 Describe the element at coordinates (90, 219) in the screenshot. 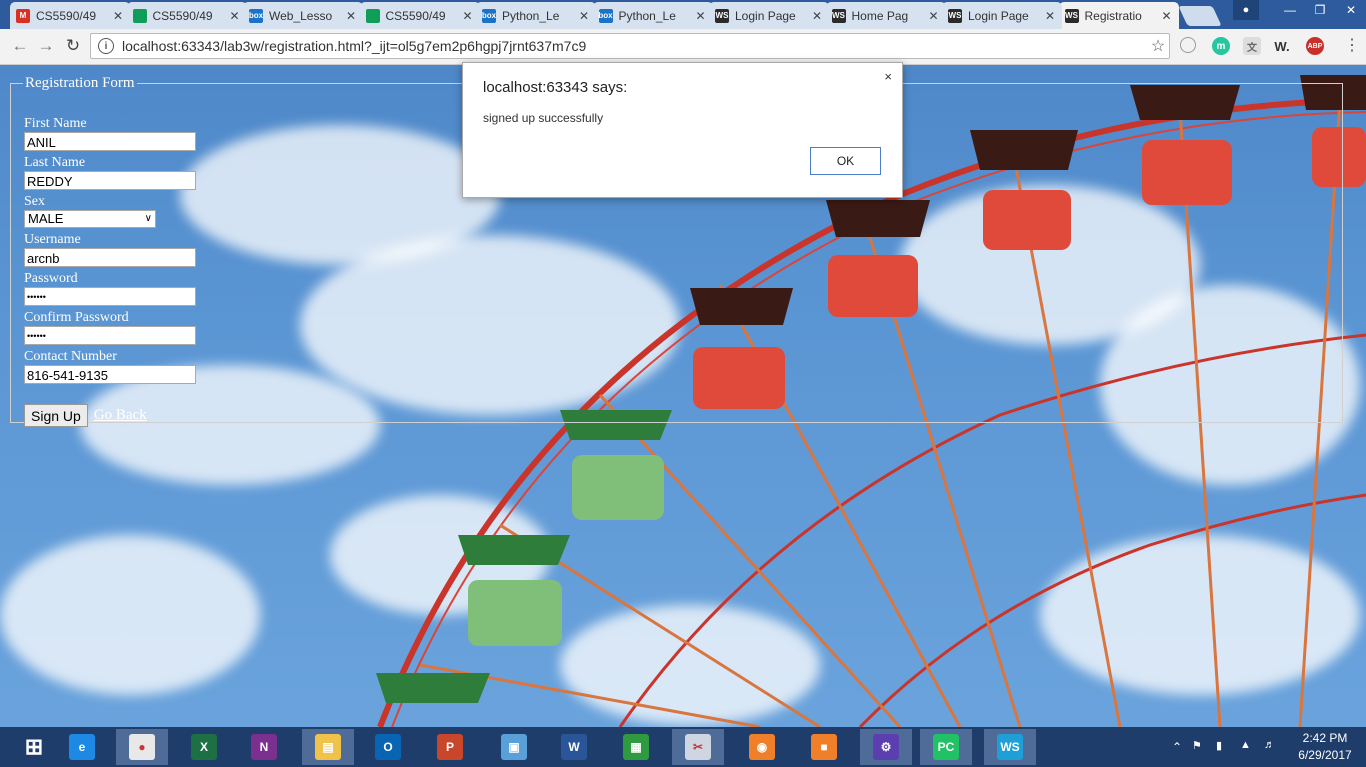

I see `sex-select: MALE ∨` at that location.